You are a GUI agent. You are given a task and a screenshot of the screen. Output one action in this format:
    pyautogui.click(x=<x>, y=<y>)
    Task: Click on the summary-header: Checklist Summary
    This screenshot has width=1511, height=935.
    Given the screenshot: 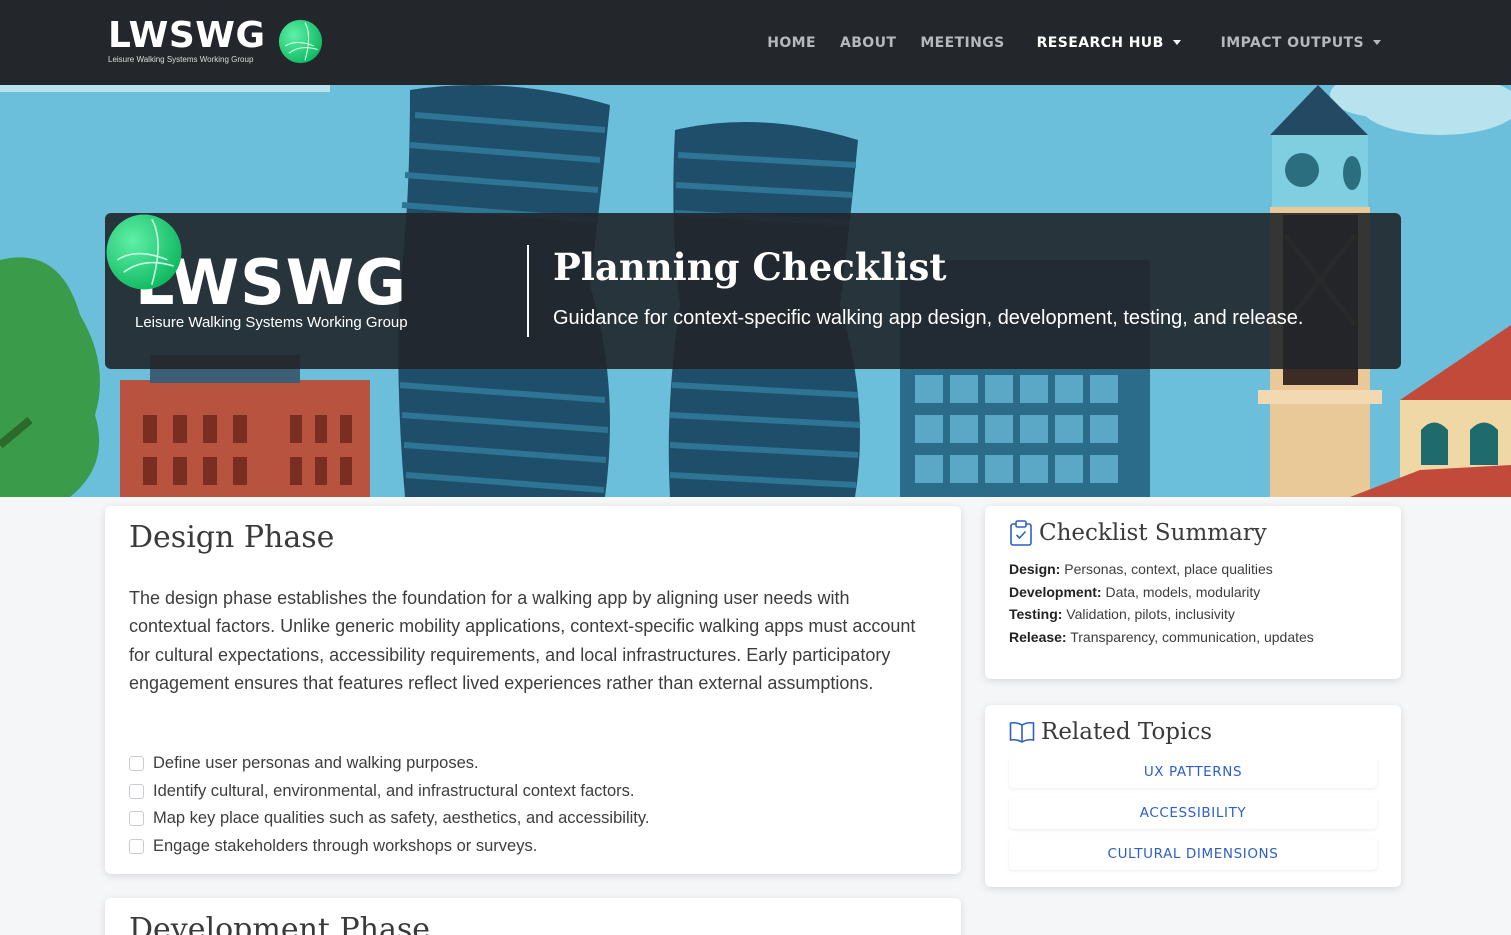 What is the action you would take?
    pyautogui.click(x=1138, y=533)
    